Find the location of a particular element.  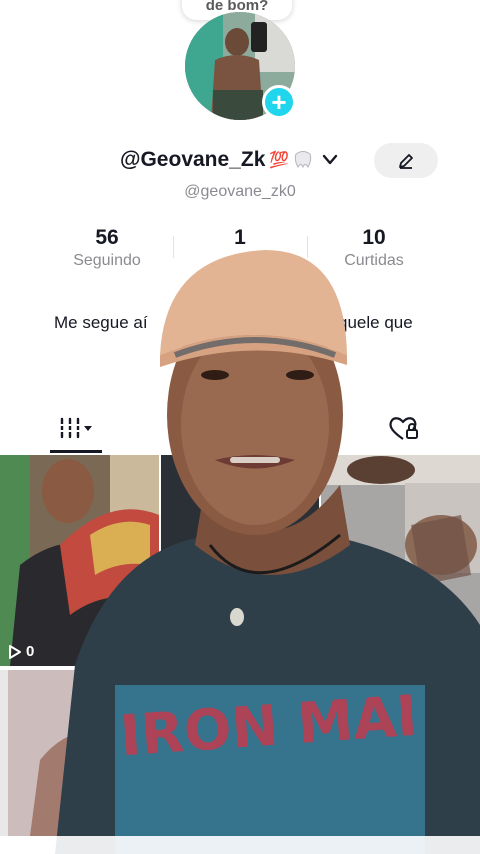

view-count: 0 is located at coordinates (21, 651).